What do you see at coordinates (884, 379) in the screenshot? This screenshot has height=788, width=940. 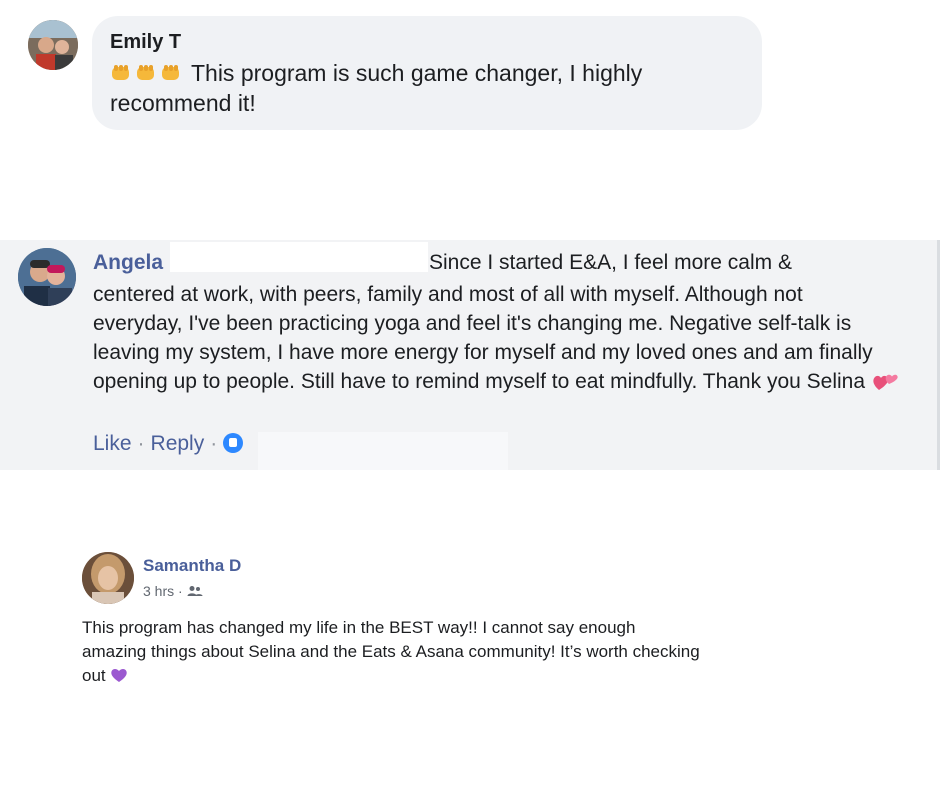 I see `two-hearts-icon` at bounding box center [884, 379].